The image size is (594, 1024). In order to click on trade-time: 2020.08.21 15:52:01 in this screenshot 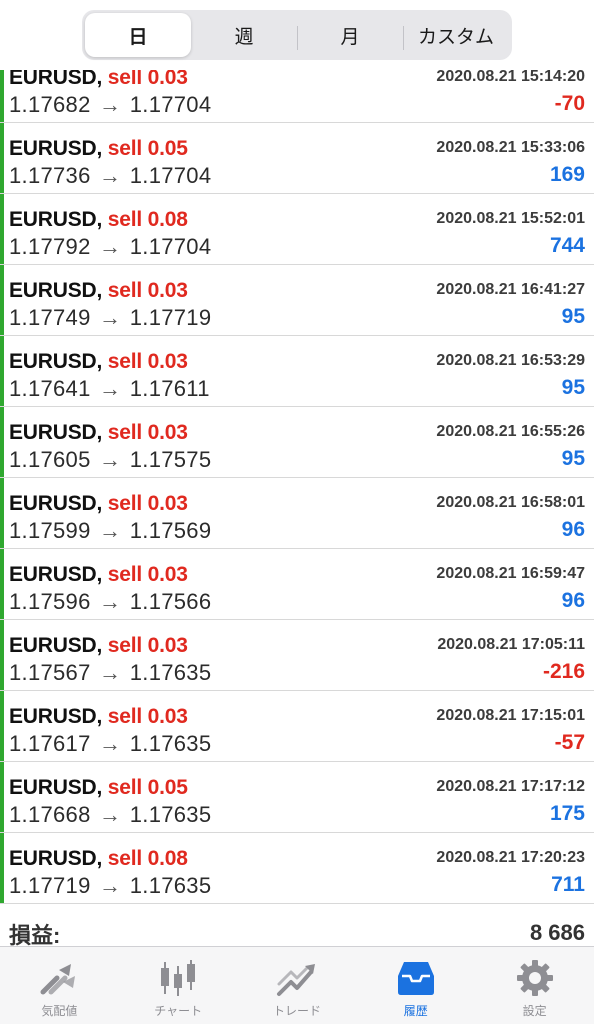, I will do `click(510, 218)`.